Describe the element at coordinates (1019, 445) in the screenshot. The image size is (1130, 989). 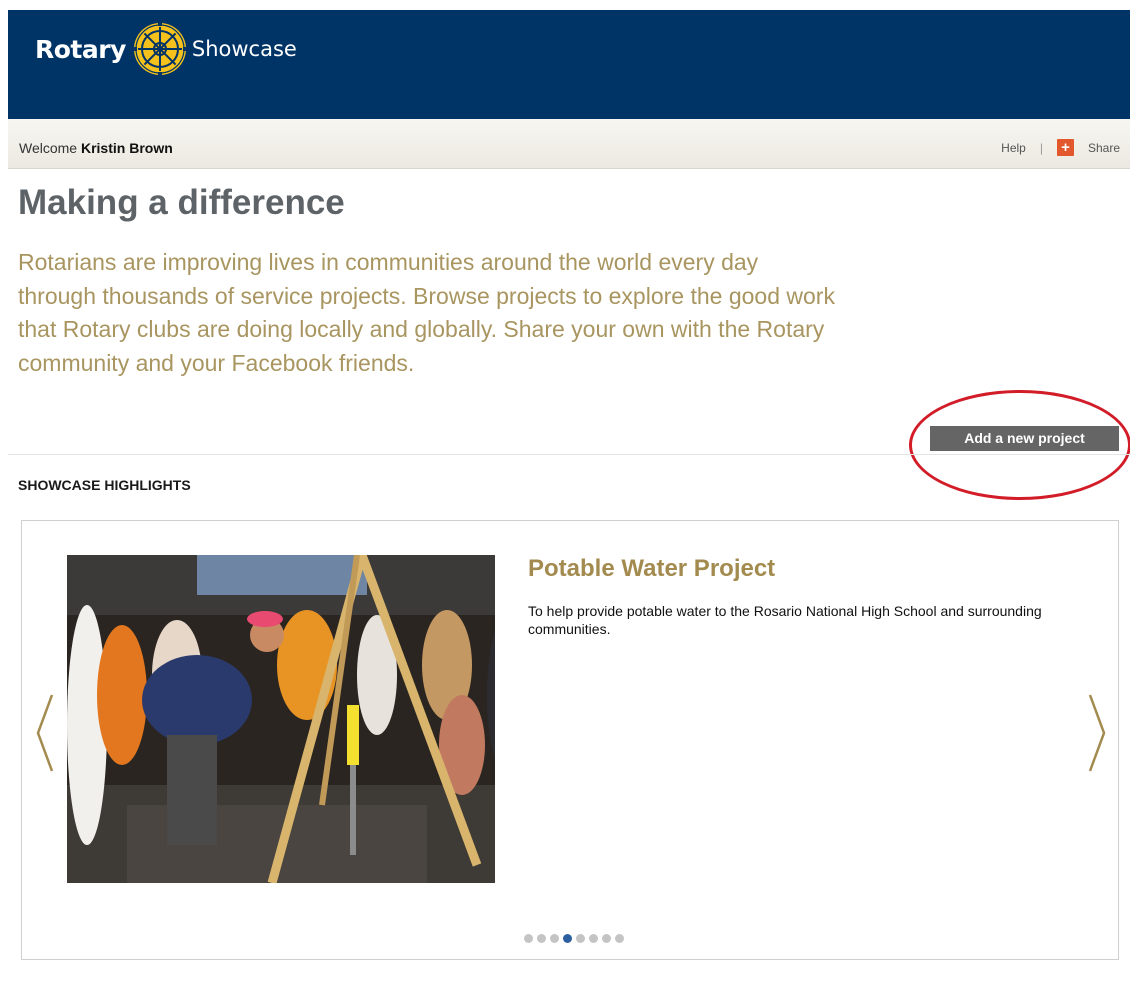
I see `highlight-circle-annotation` at that location.